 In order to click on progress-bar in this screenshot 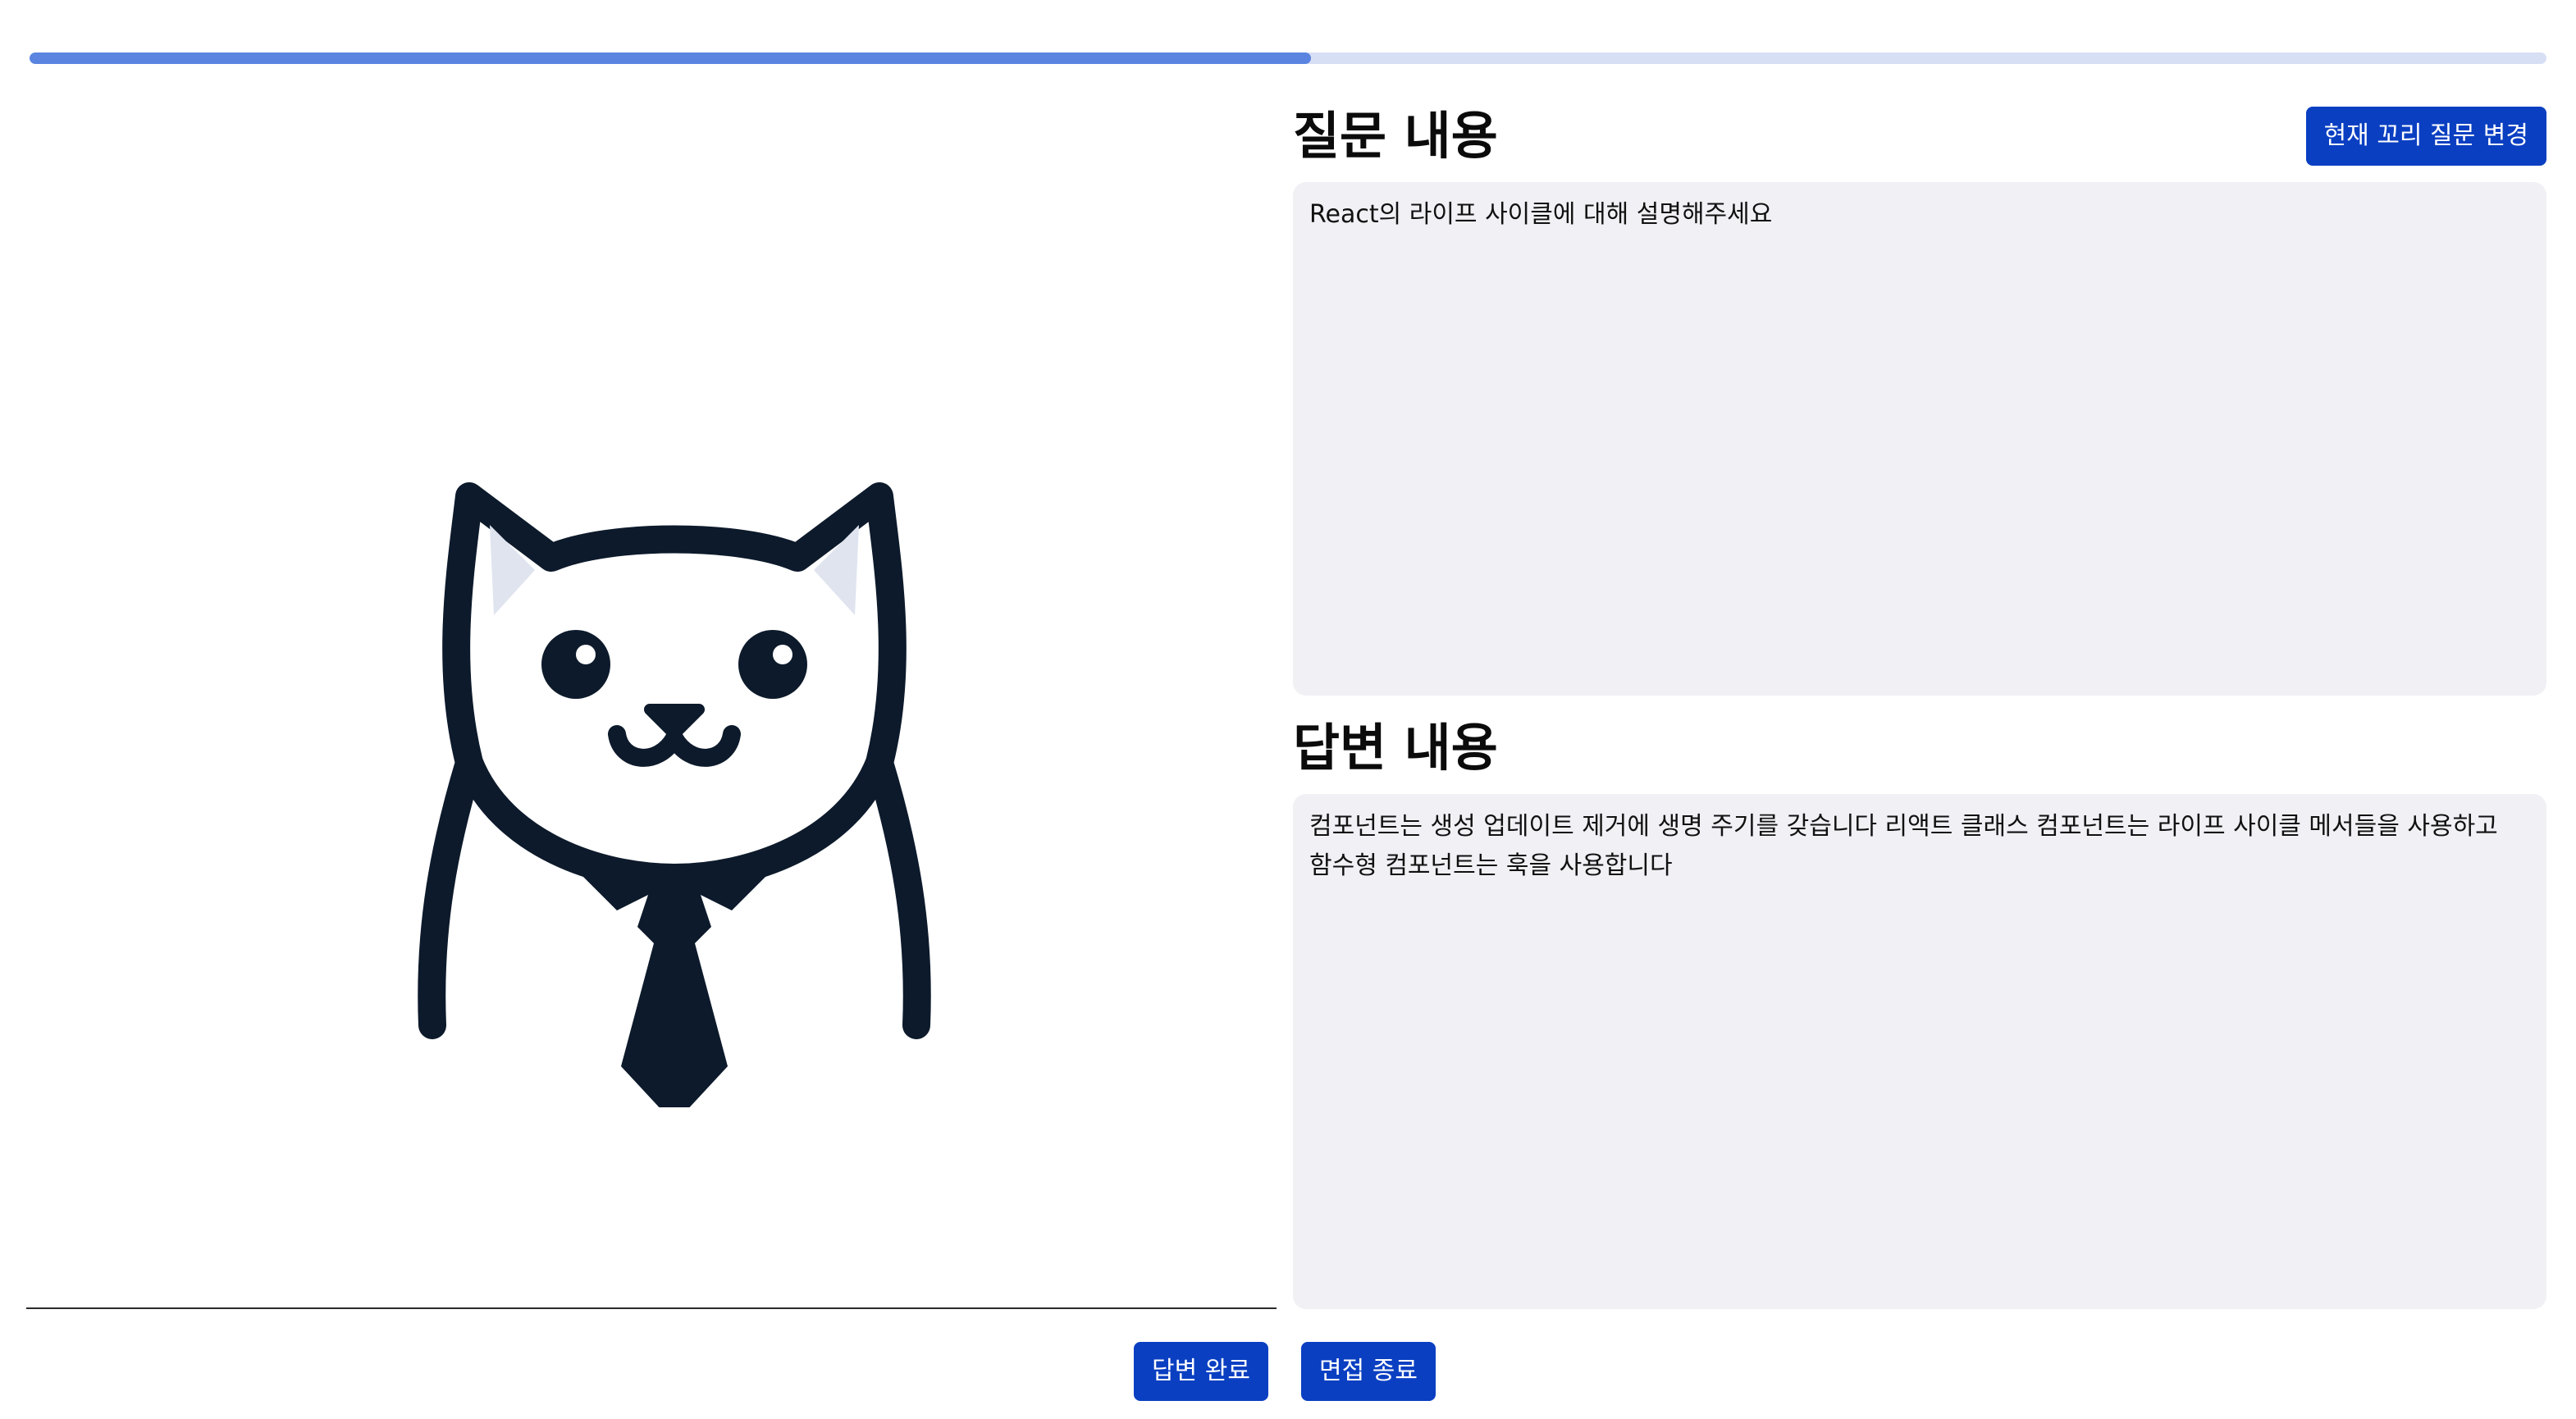, I will do `click(1288, 58)`.